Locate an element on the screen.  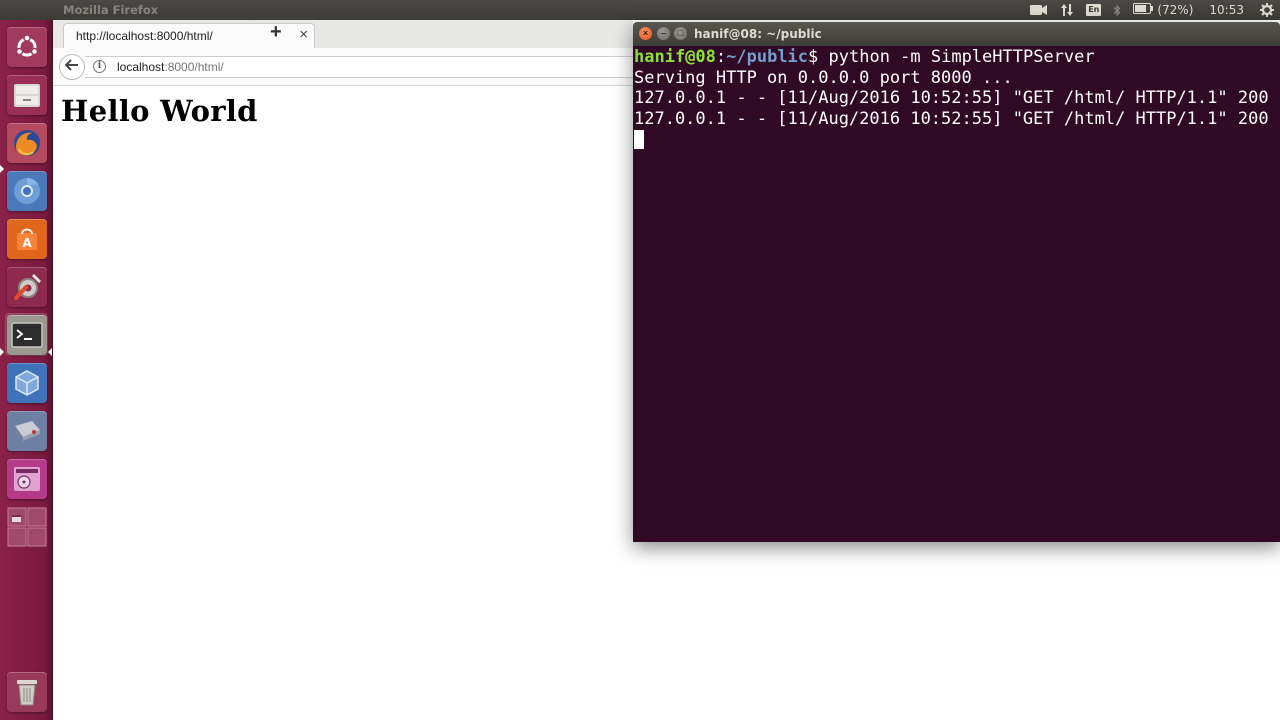
minimize-icon: – is located at coordinates (663, 33).